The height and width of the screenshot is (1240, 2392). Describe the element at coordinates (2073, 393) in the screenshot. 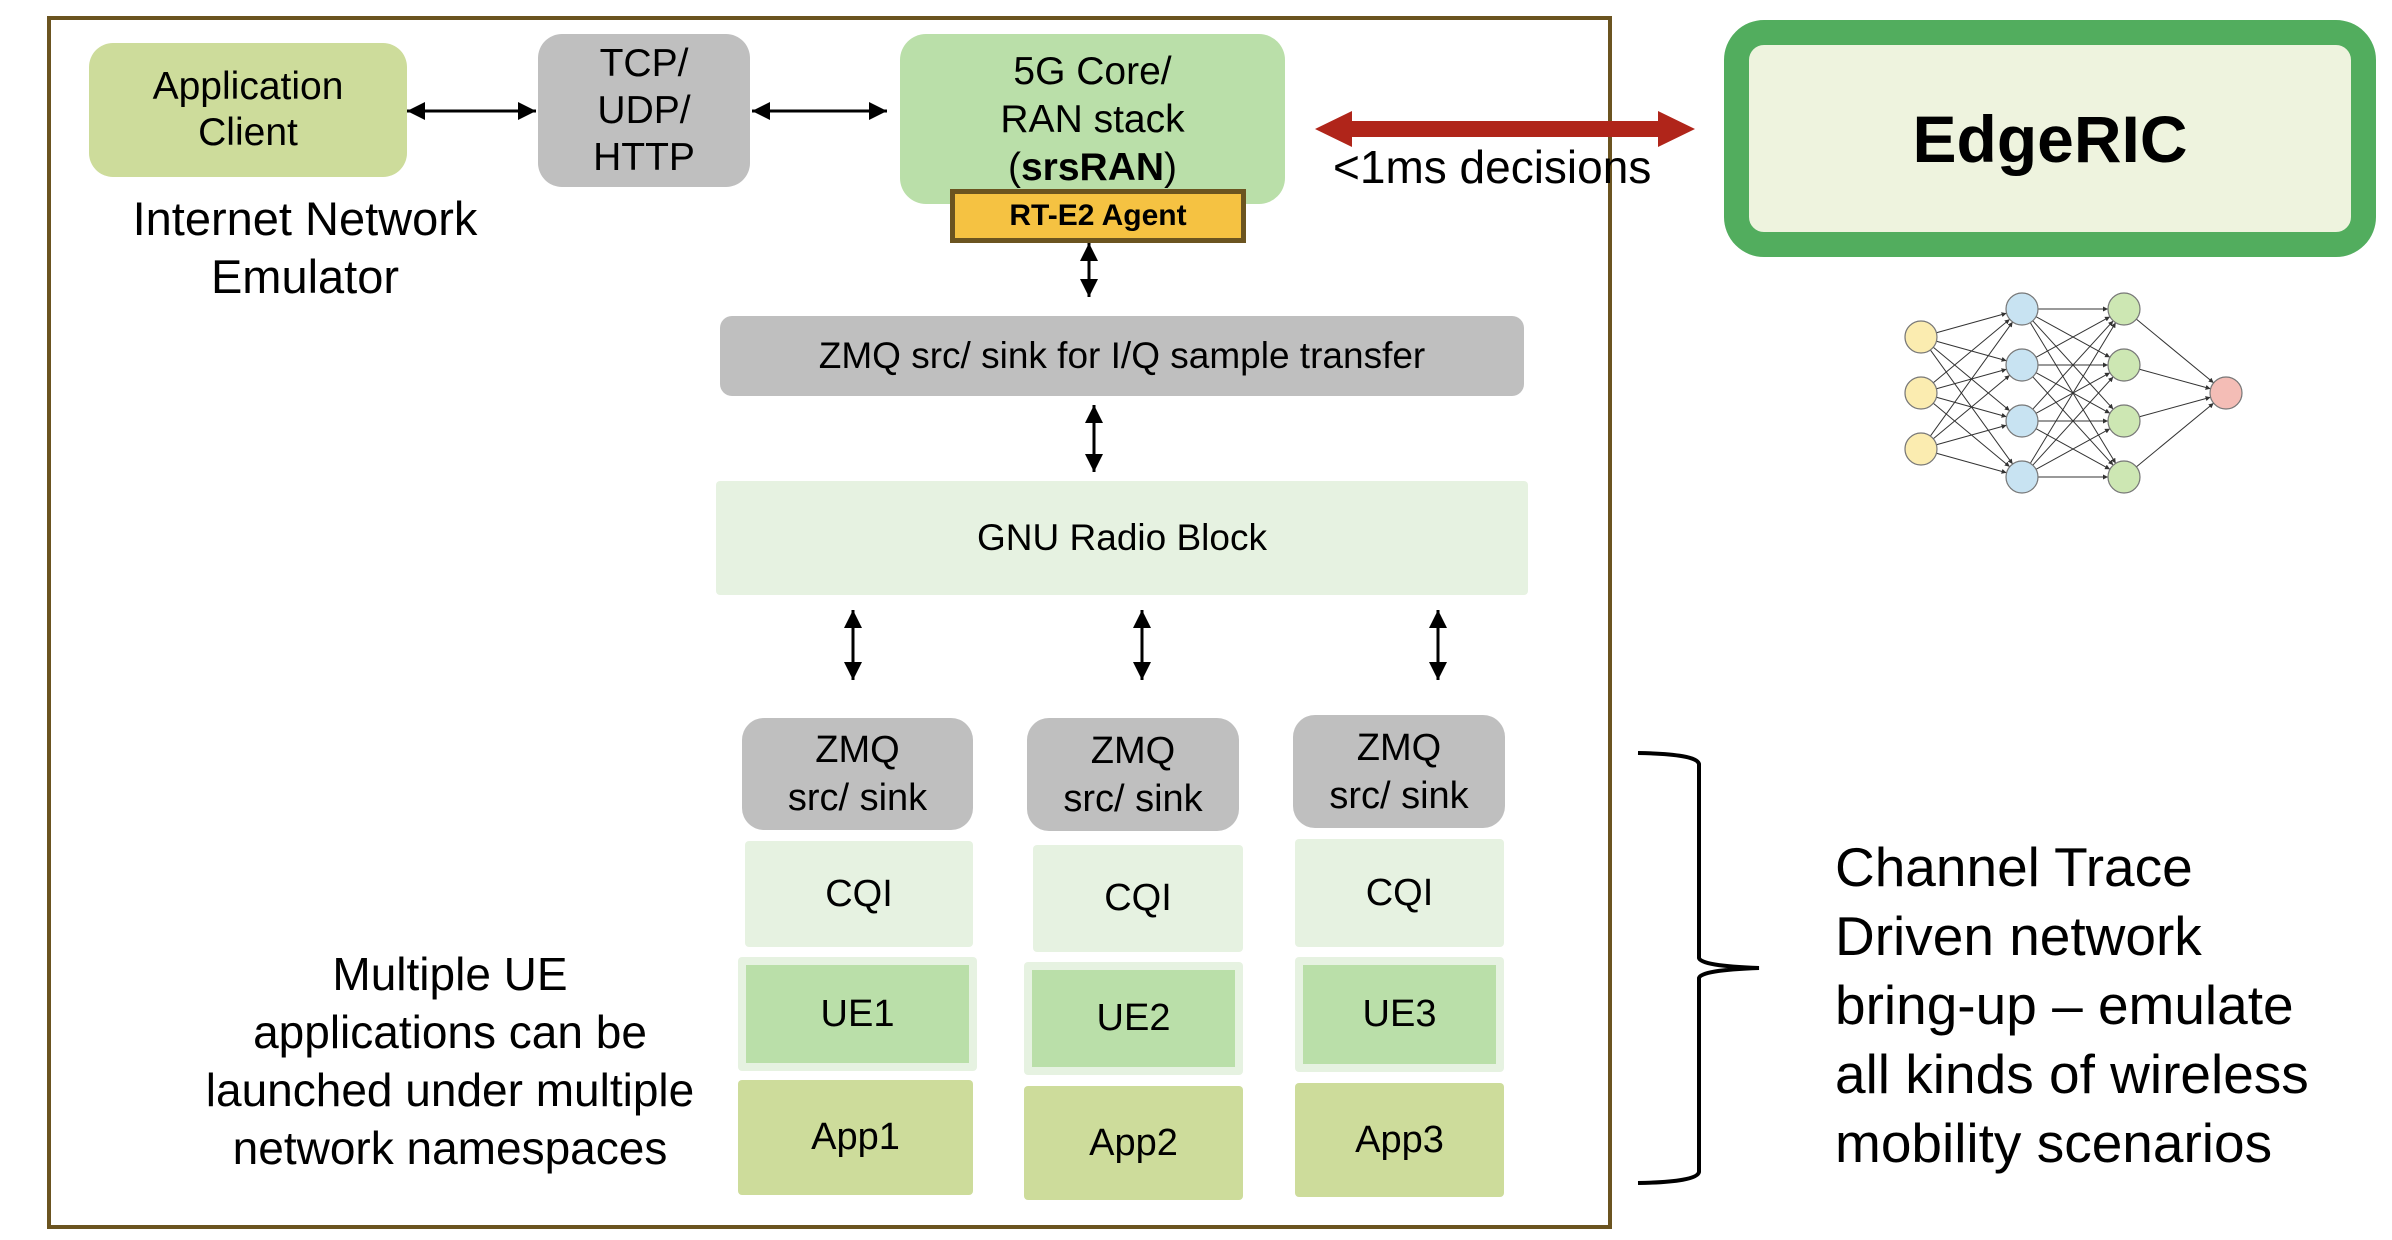

I see `neural-network-icon` at that location.